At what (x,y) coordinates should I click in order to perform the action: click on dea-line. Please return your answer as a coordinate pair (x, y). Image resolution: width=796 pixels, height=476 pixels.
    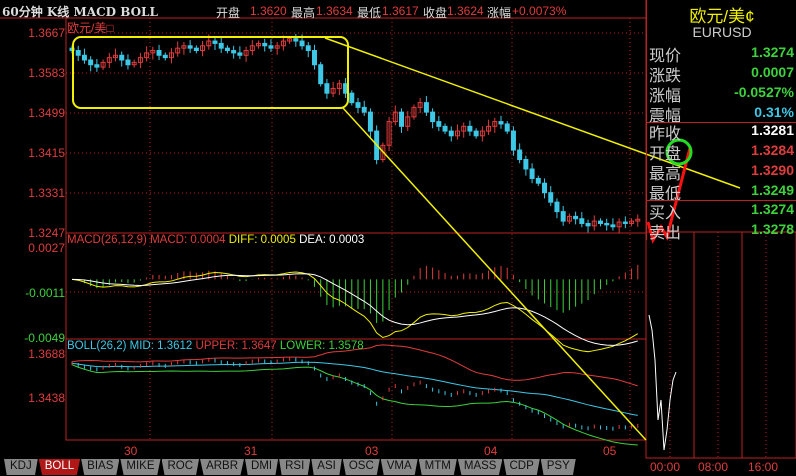
    Looking at the image, I should click on (354, 309).